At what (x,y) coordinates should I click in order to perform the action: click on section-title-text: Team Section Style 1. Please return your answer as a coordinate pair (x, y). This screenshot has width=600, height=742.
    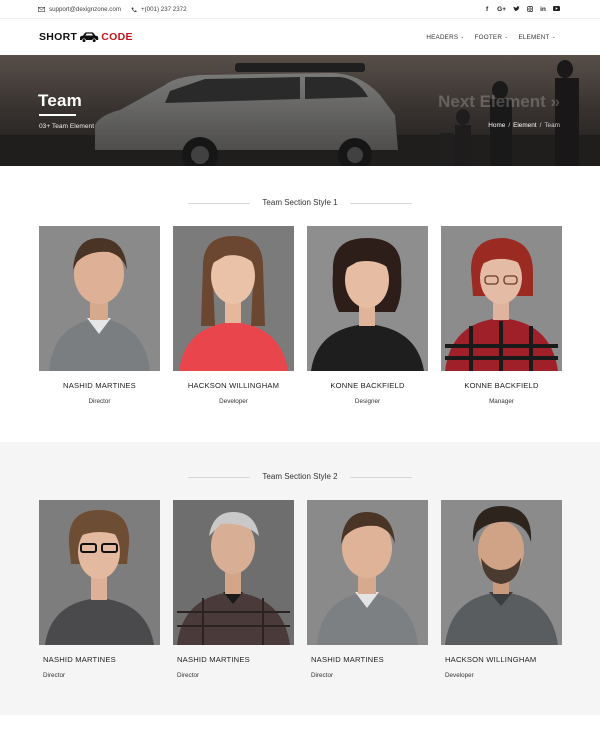
    Looking at the image, I should click on (300, 202).